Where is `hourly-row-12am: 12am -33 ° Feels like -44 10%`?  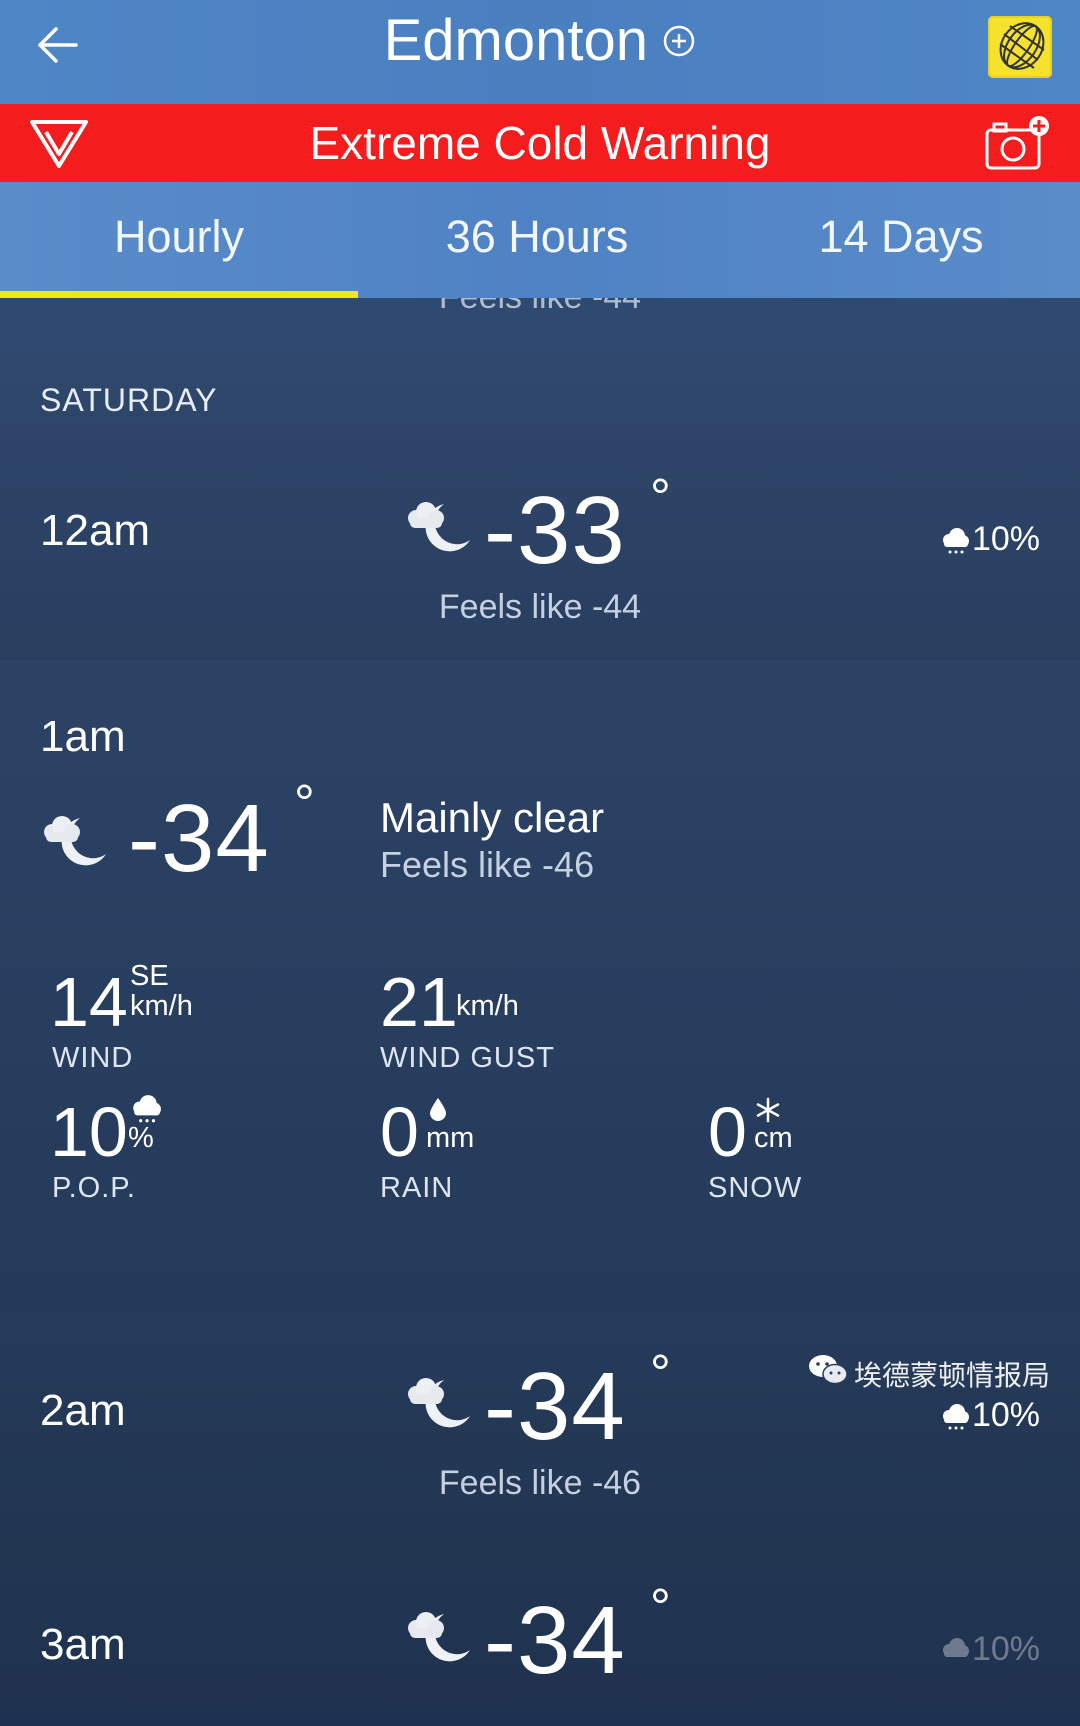
hourly-row-12am: 12am -33 ° Feels like -44 10% is located at coordinates (540, 558).